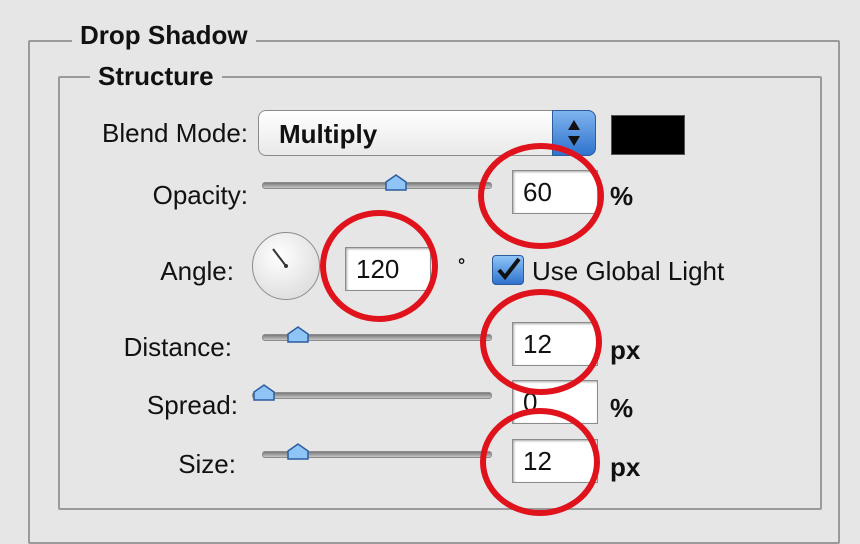 This screenshot has width=860, height=544. I want to click on shadow-color-swatch, so click(648, 135).